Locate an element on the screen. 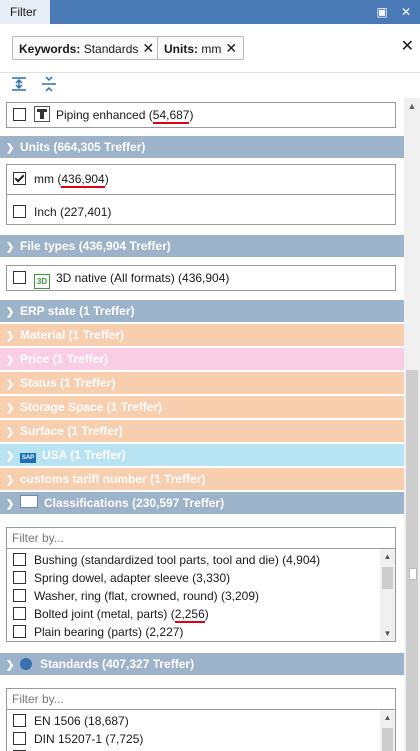 The width and height of the screenshot is (420, 751). section-header-label: Units (664,305 Treffer) is located at coordinates (83, 147).